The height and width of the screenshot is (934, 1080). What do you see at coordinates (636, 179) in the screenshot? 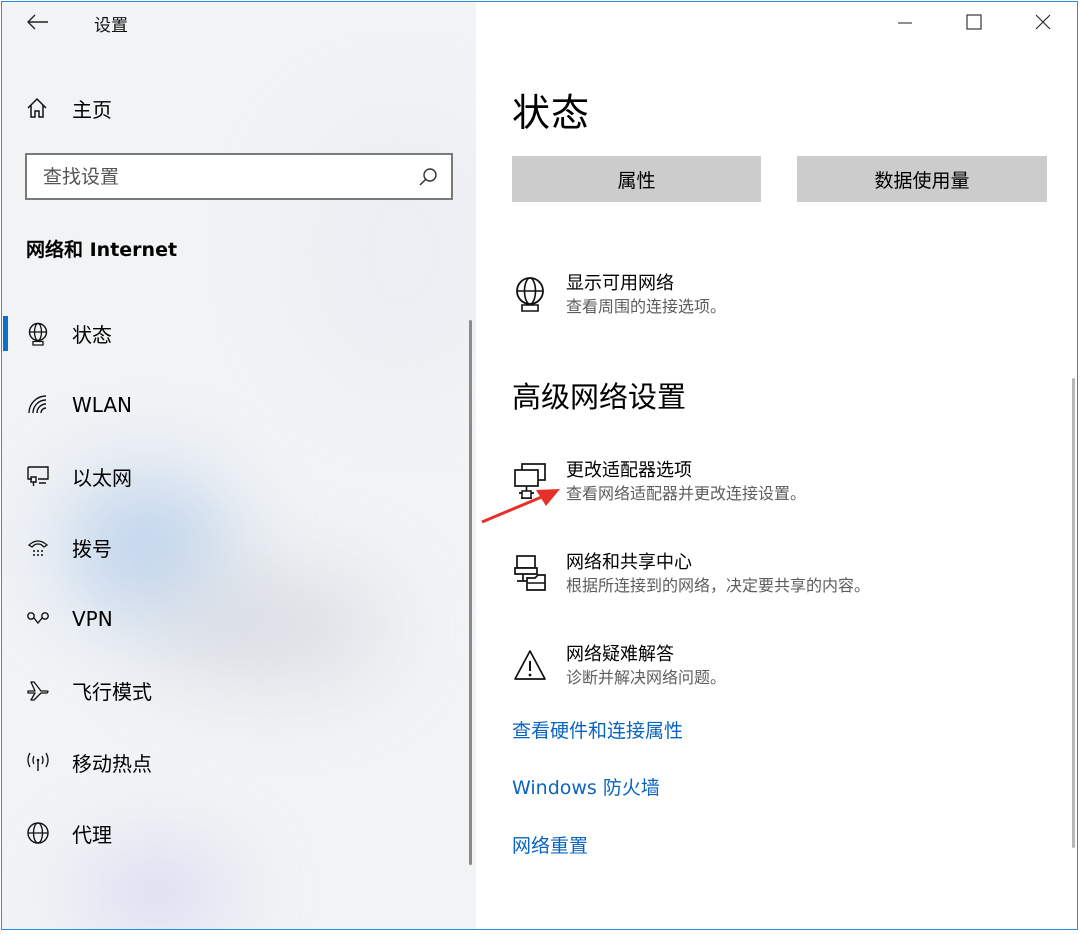
I see `properties-button: 属性` at bounding box center [636, 179].